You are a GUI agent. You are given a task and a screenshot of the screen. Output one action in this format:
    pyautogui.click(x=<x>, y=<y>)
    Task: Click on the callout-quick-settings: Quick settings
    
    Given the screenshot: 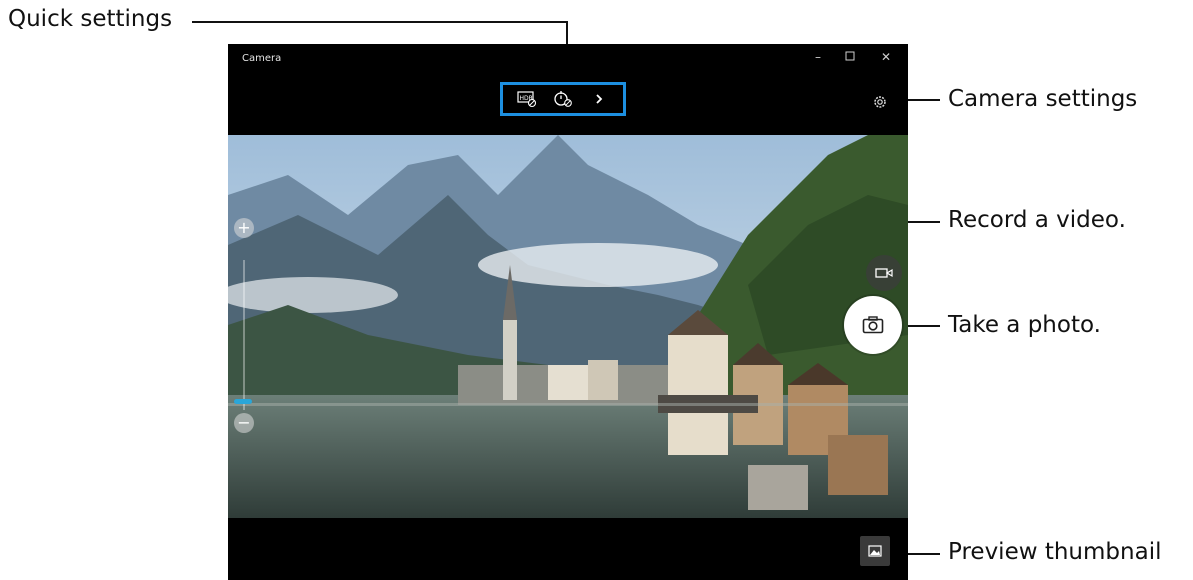 What is the action you would take?
    pyautogui.click(x=90, y=19)
    